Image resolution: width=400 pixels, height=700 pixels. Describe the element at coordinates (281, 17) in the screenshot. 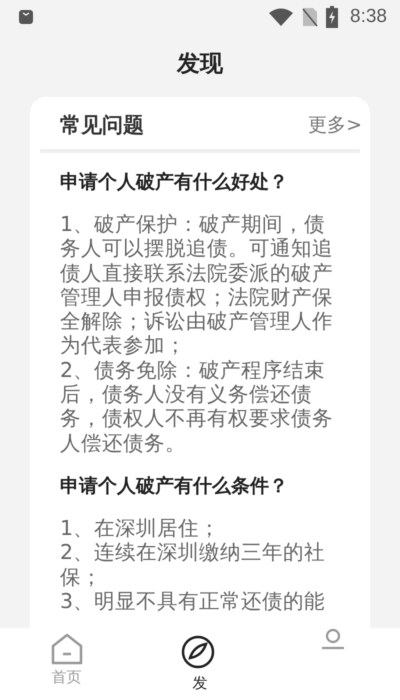

I see `wifi-icon` at that location.